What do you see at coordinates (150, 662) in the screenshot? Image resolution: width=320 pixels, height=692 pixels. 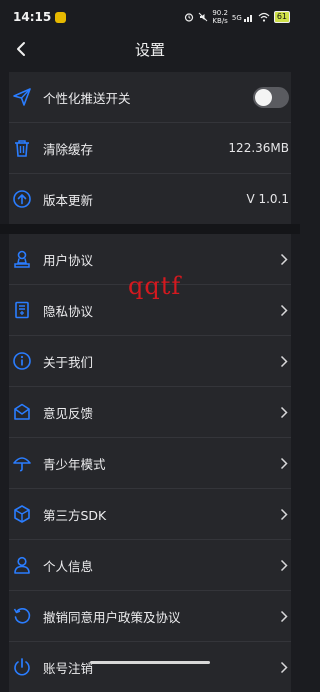 I see `home-indicator` at bounding box center [150, 662].